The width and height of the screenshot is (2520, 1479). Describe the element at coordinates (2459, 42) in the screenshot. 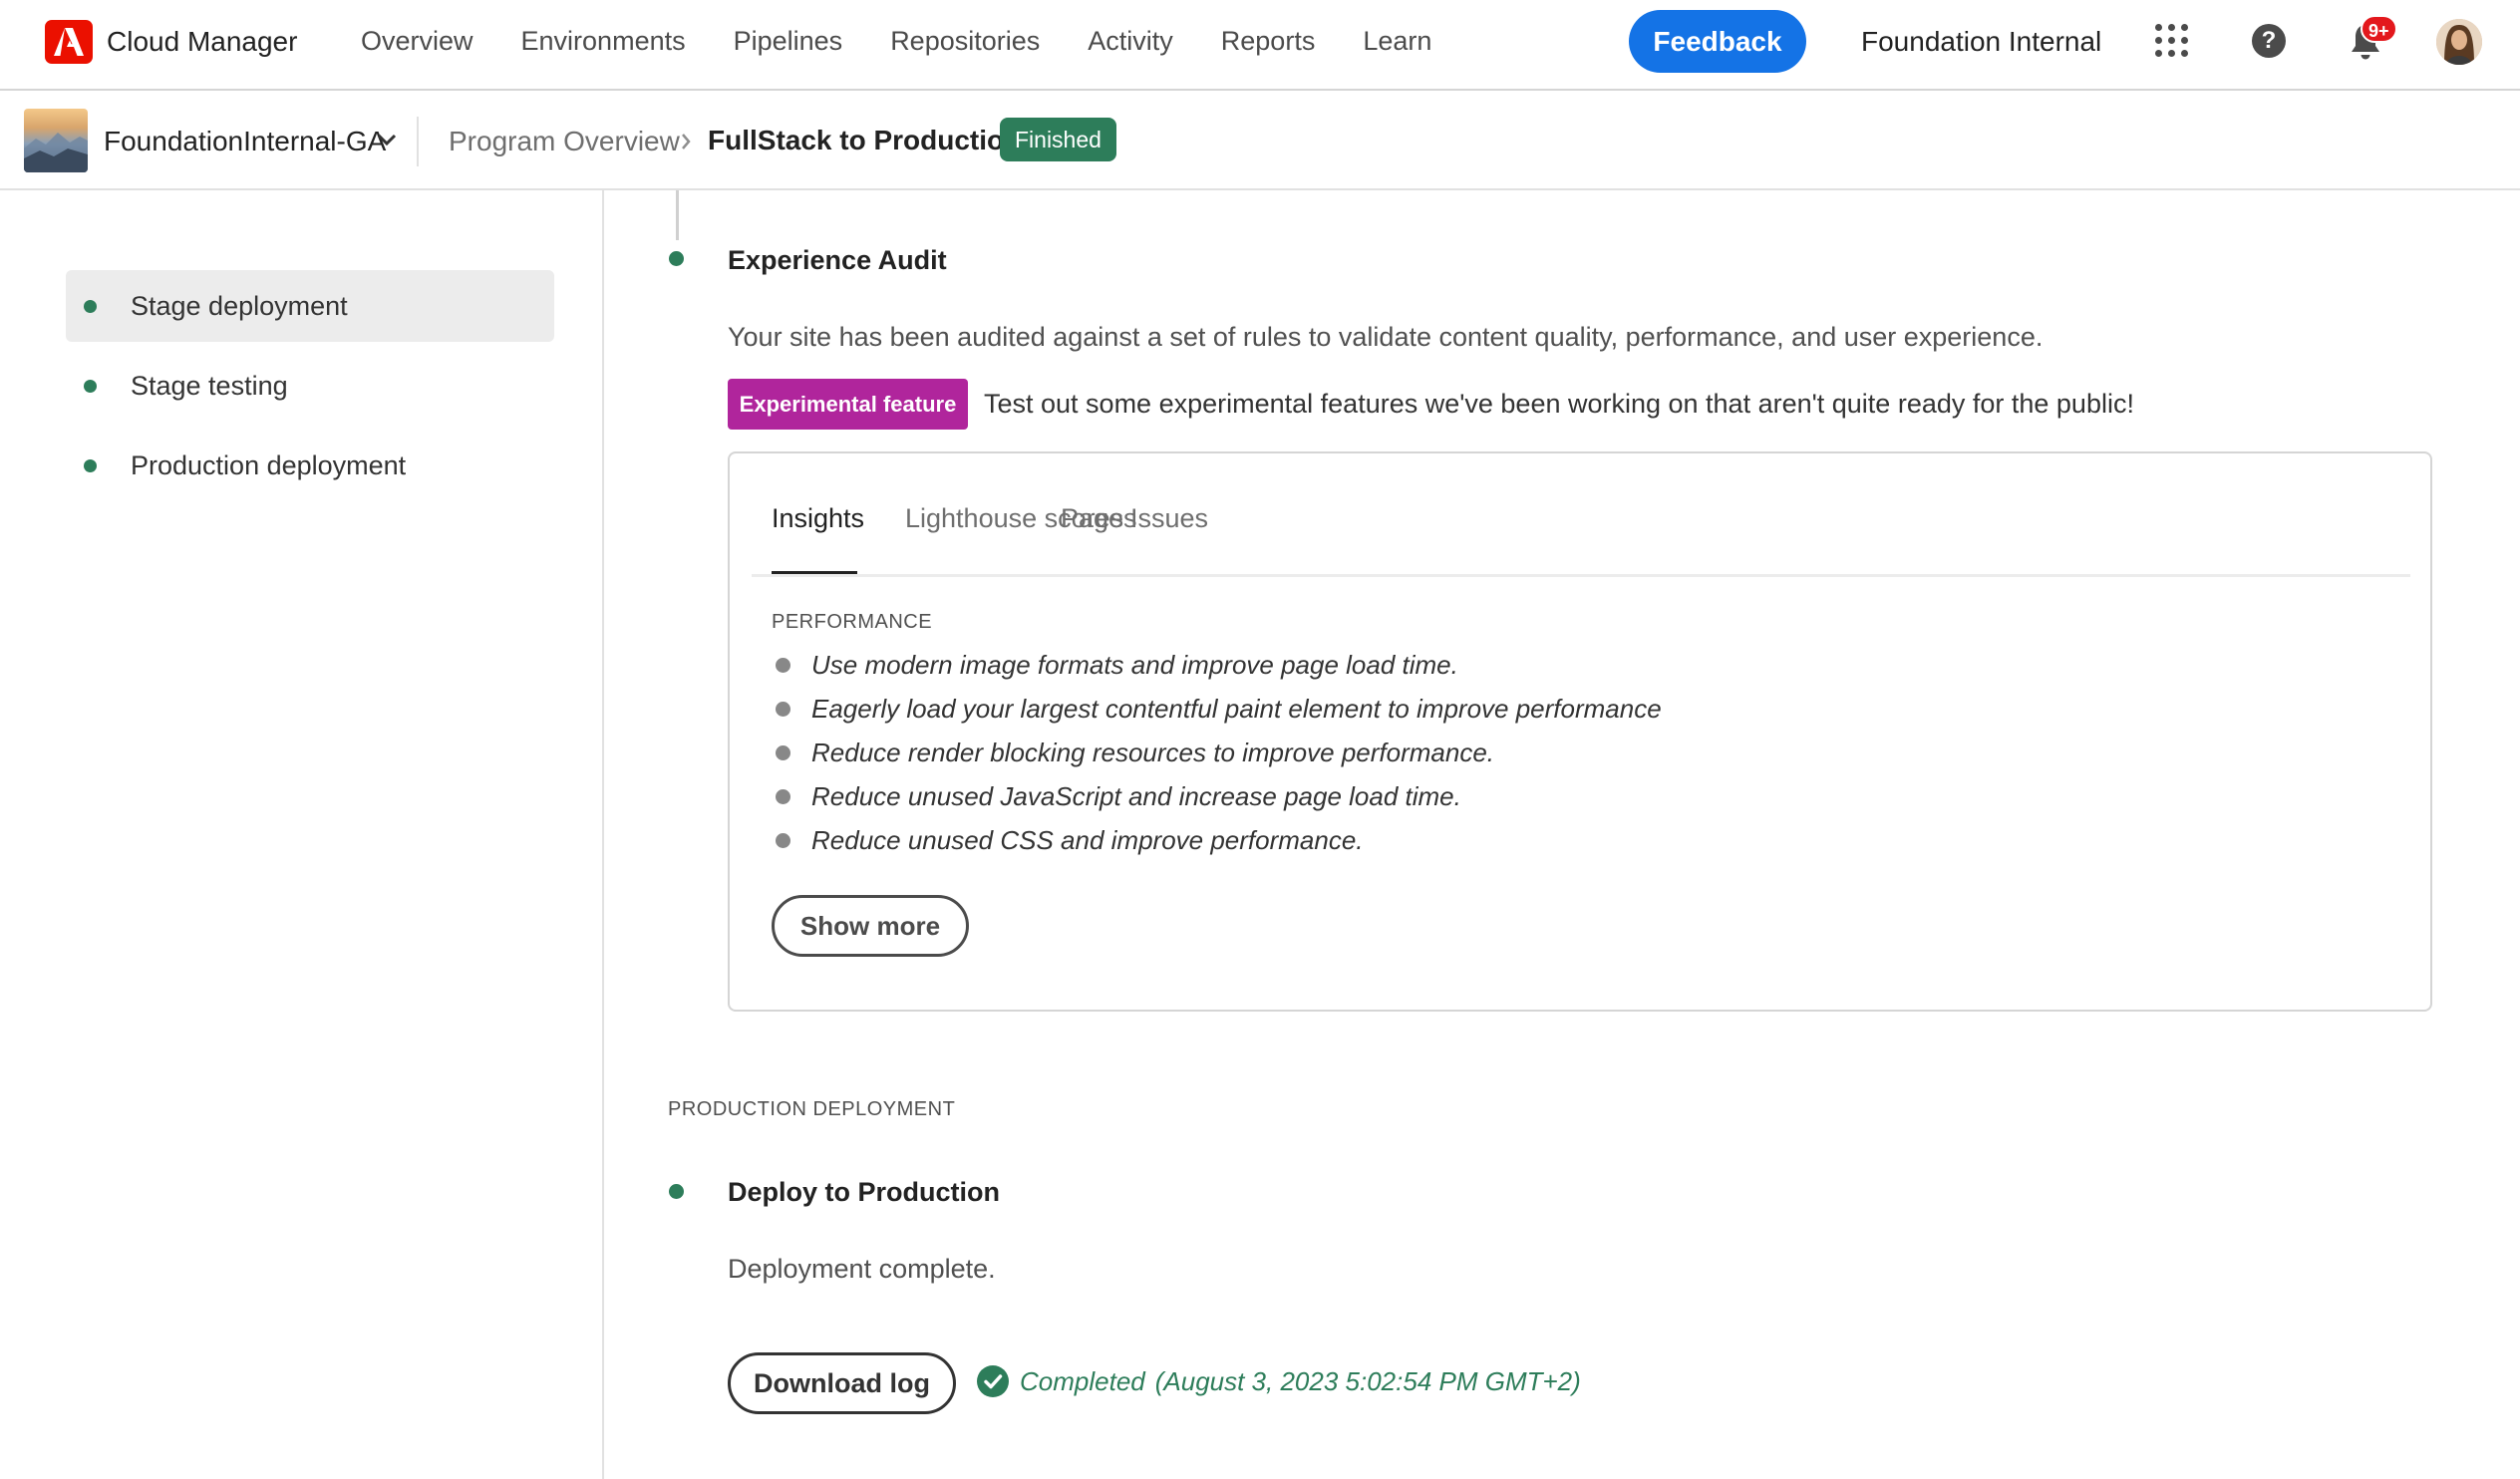

I see `user-avatar` at that location.